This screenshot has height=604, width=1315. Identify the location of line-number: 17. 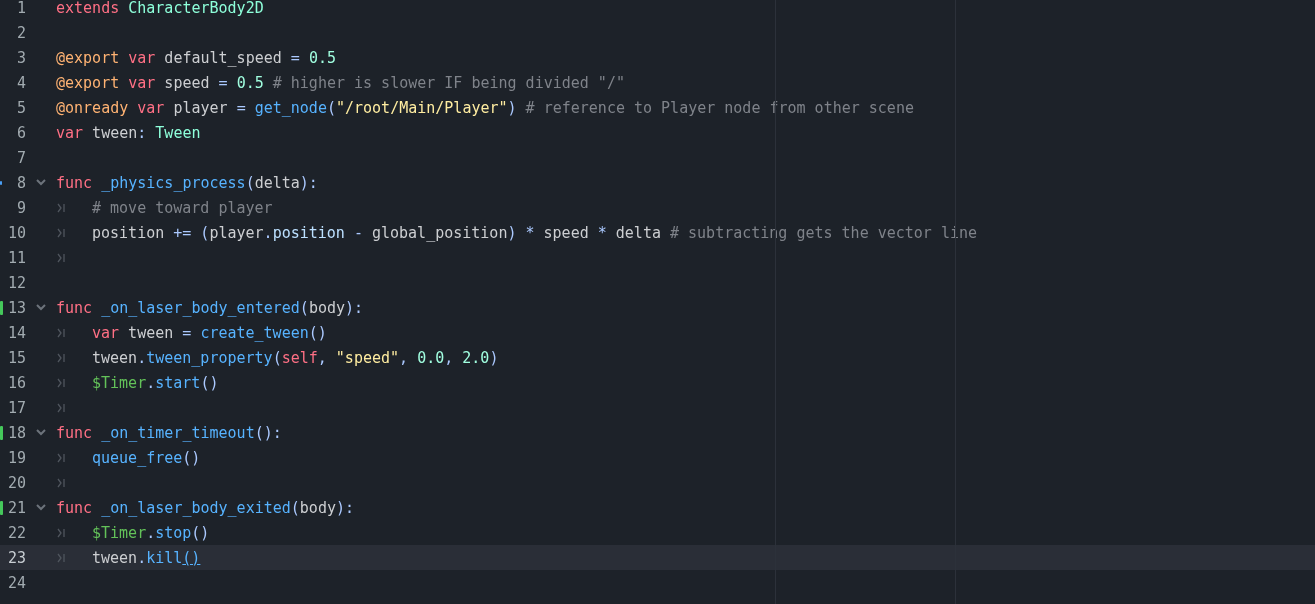
(16, 407).